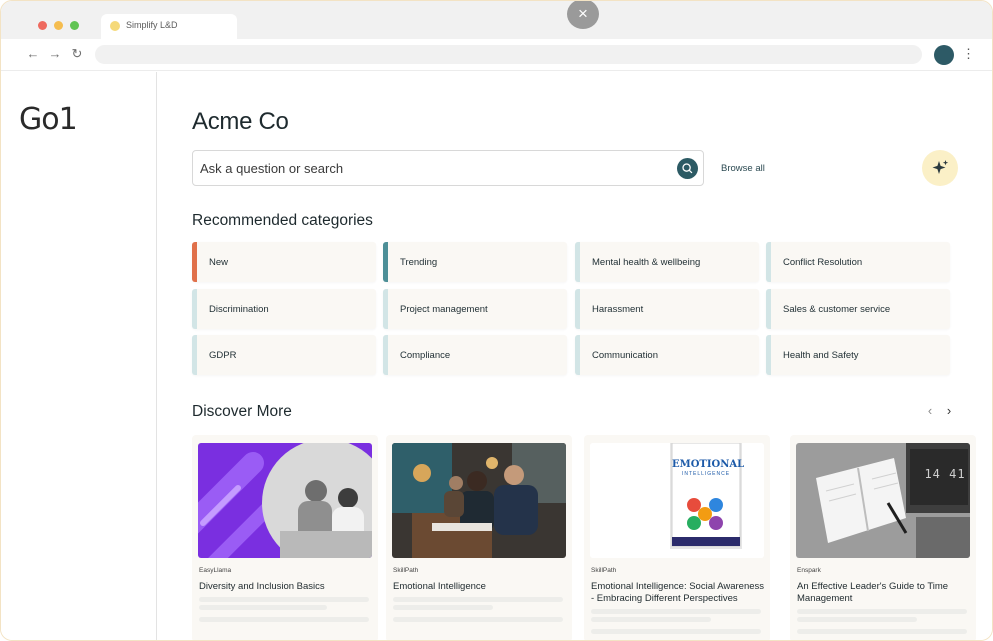 The width and height of the screenshot is (993, 641). I want to click on category-mental-health: Mental health & wellbeing, so click(667, 262).